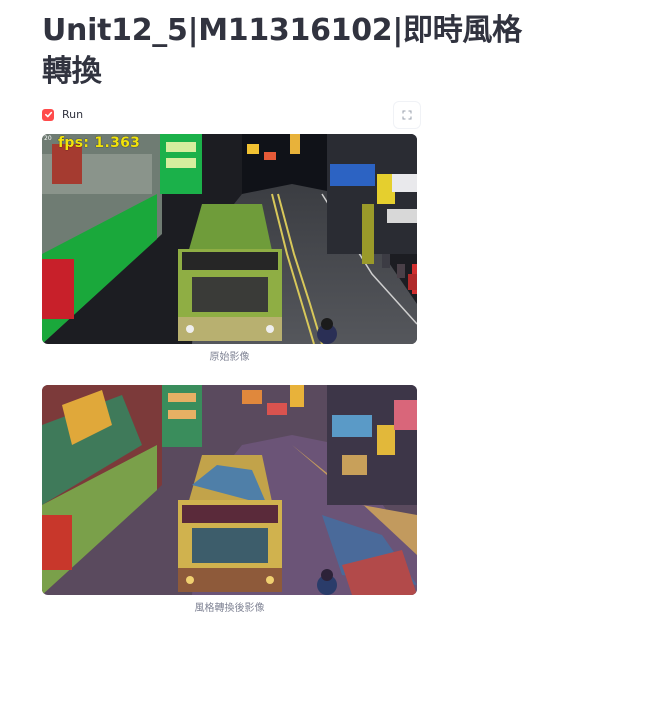  I want to click on fps-overlay: fps: 1.363, so click(99, 143).